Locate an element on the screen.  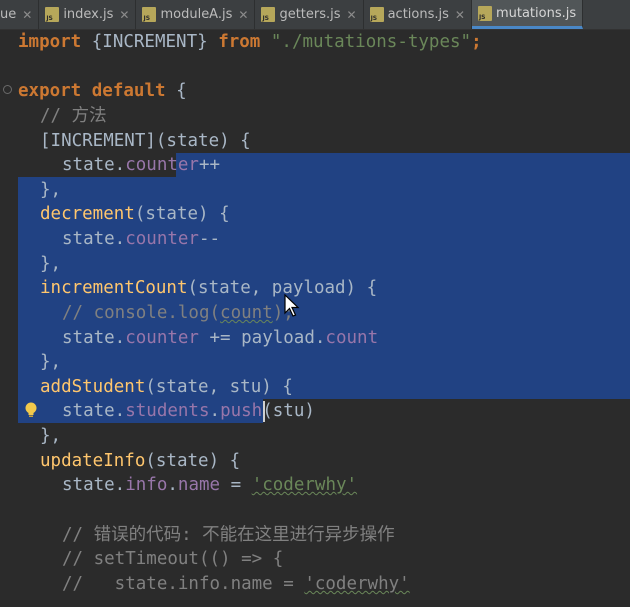
tab-label: getters.js is located at coordinates (310, 14).